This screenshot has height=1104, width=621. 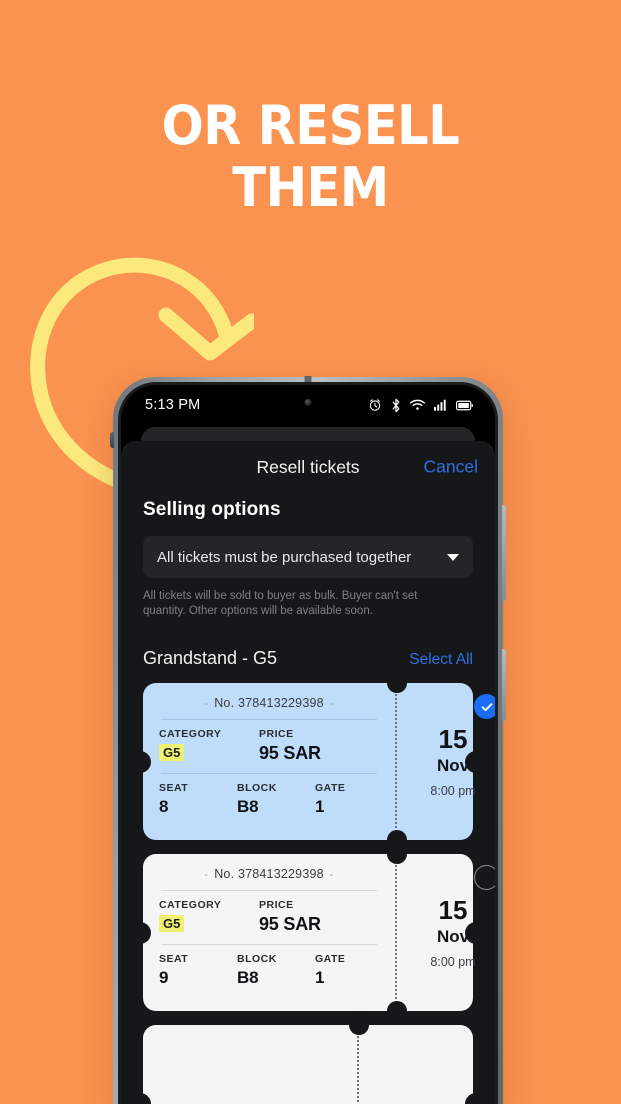 I want to click on sheet-header: Resell tickets Cancel, so click(x=308, y=467).